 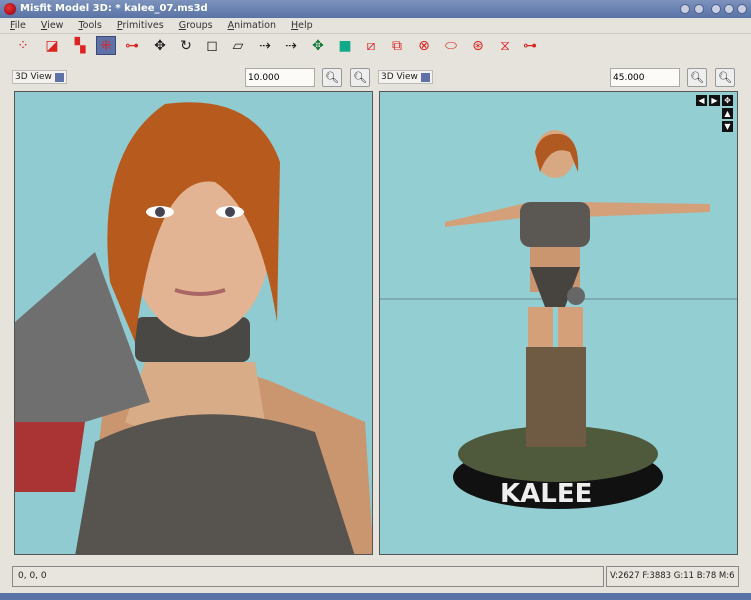 What do you see at coordinates (729, 9) in the screenshot?
I see `maximize-button` at bounding box center [729, 9].